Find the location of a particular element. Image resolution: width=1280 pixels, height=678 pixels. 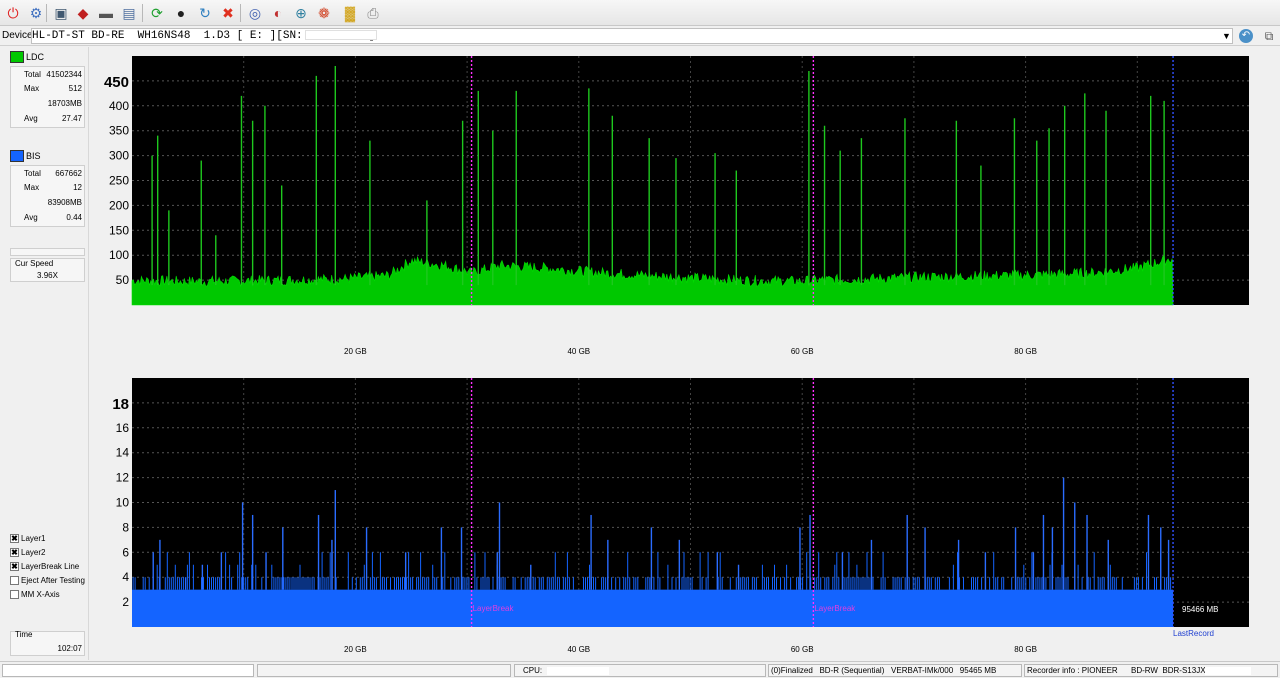

speed-box: Cur Speed 3.96X is located at coordinates (47, 270).